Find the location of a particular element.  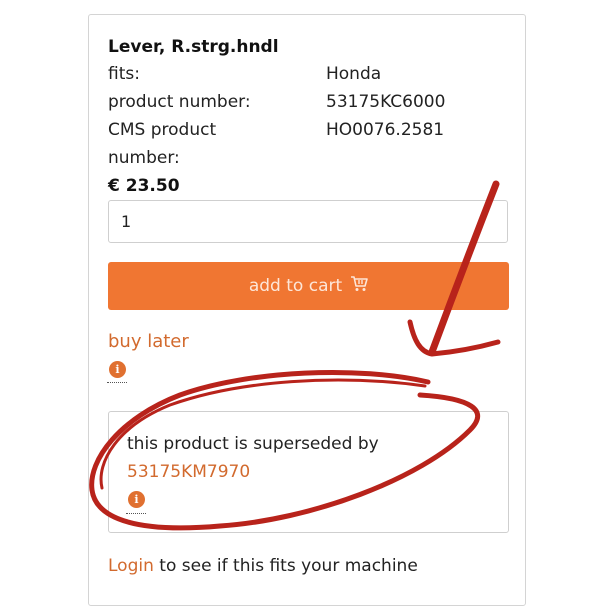

login-line: Login to see if this fits your machine is located at coordinates (263, 566).